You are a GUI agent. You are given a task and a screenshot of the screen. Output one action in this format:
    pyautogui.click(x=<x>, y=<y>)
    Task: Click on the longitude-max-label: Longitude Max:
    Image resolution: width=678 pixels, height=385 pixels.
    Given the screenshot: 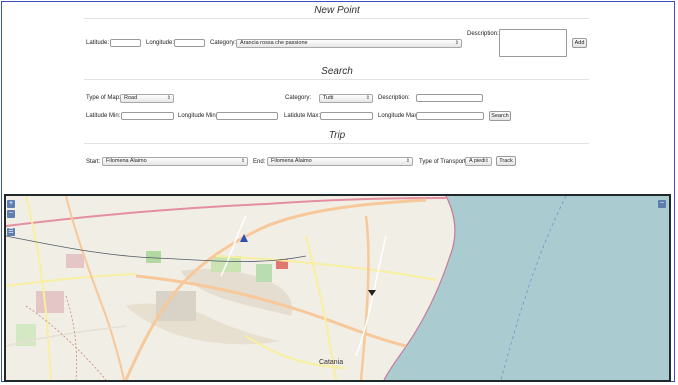 What is the action you would take?
    pyautogui.click(x=399, y=116)
    